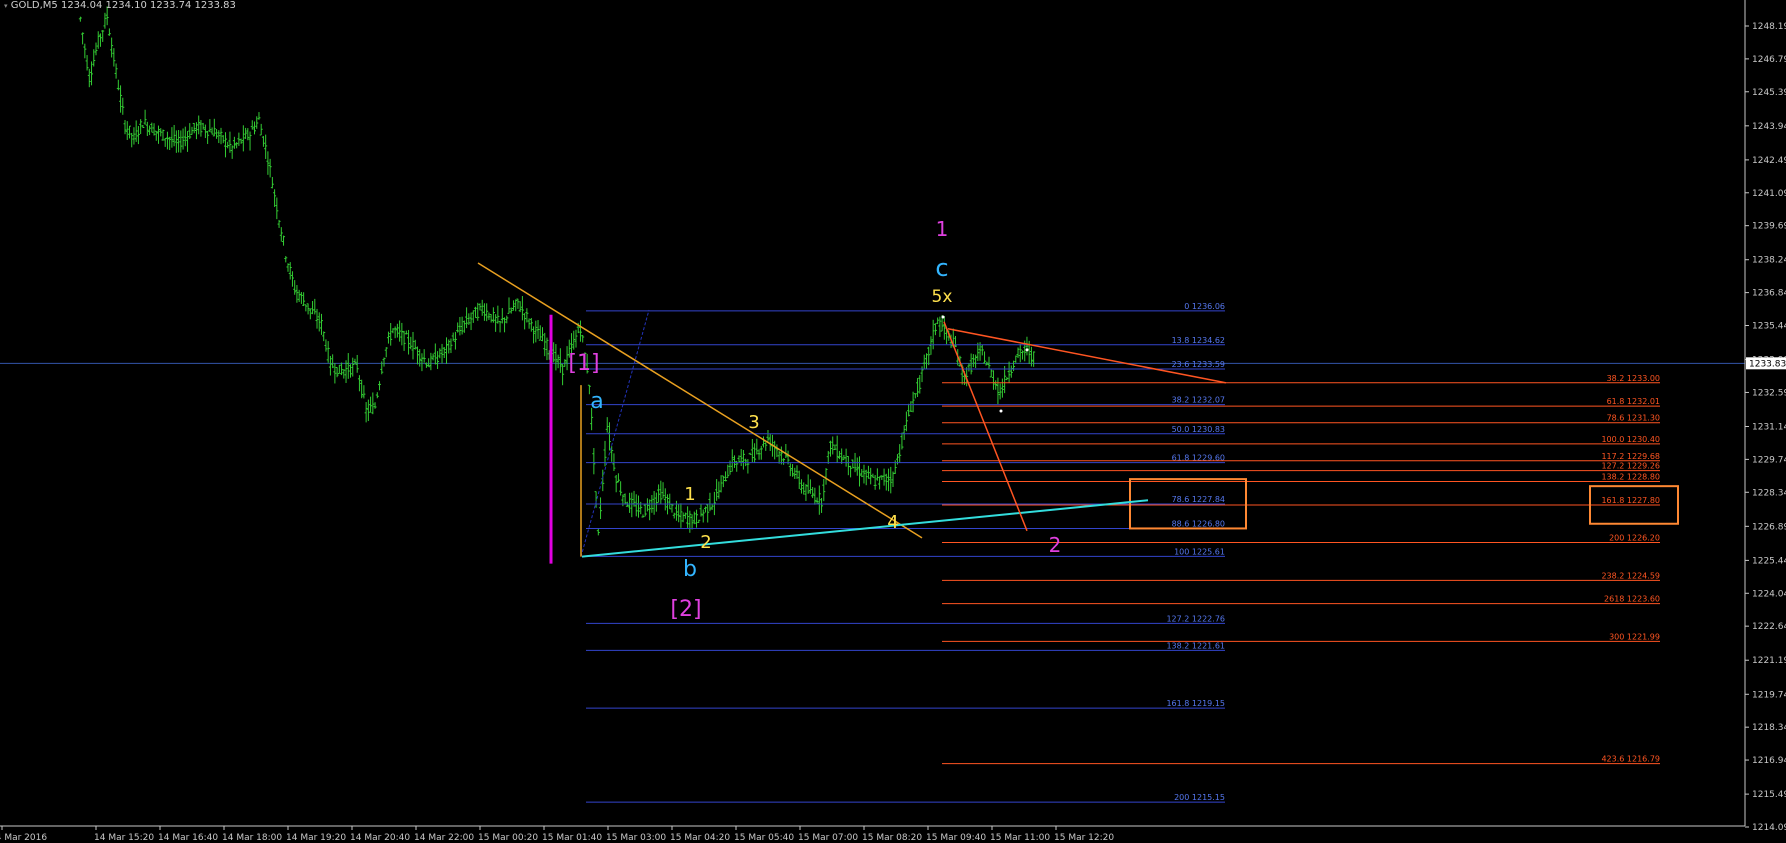 The image size is (1786, 843). What do you see at coordinates (1198, 458) in the screenshot?
I see `fib-blue-level-label: 61.8 1229.60` at bounding box center [1198, 458].